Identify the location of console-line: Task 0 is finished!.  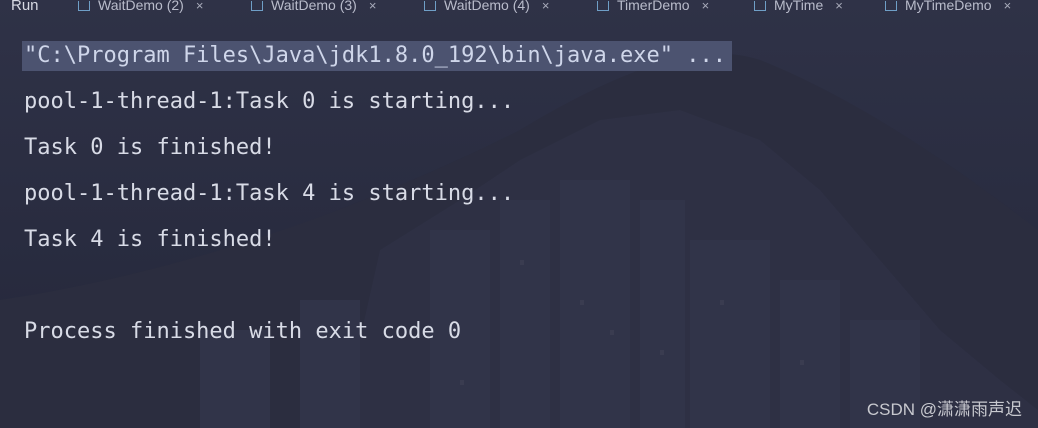
(150, 147).